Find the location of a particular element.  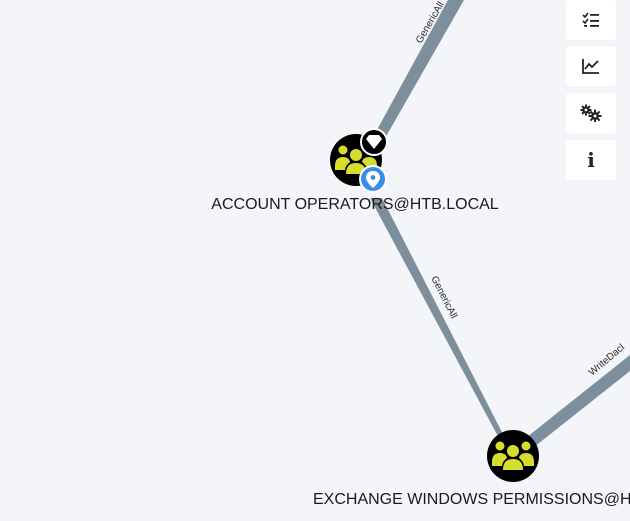

owned-pin-icon is located at coordinates (373, 179).